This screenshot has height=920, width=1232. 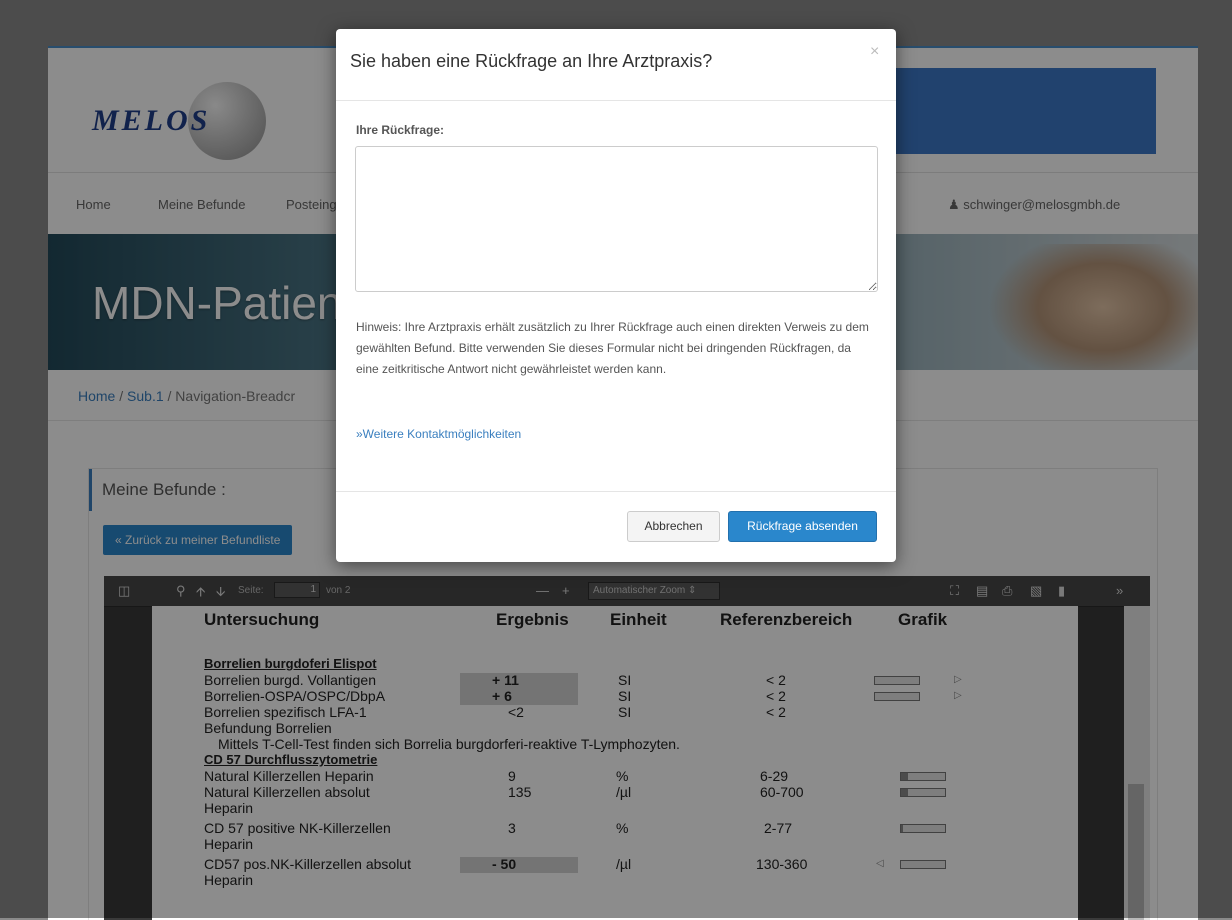 What do you see at coordinates (874, 52) in the screenshot?
I see `close-icon: ×` at bounding box center [874, 52].